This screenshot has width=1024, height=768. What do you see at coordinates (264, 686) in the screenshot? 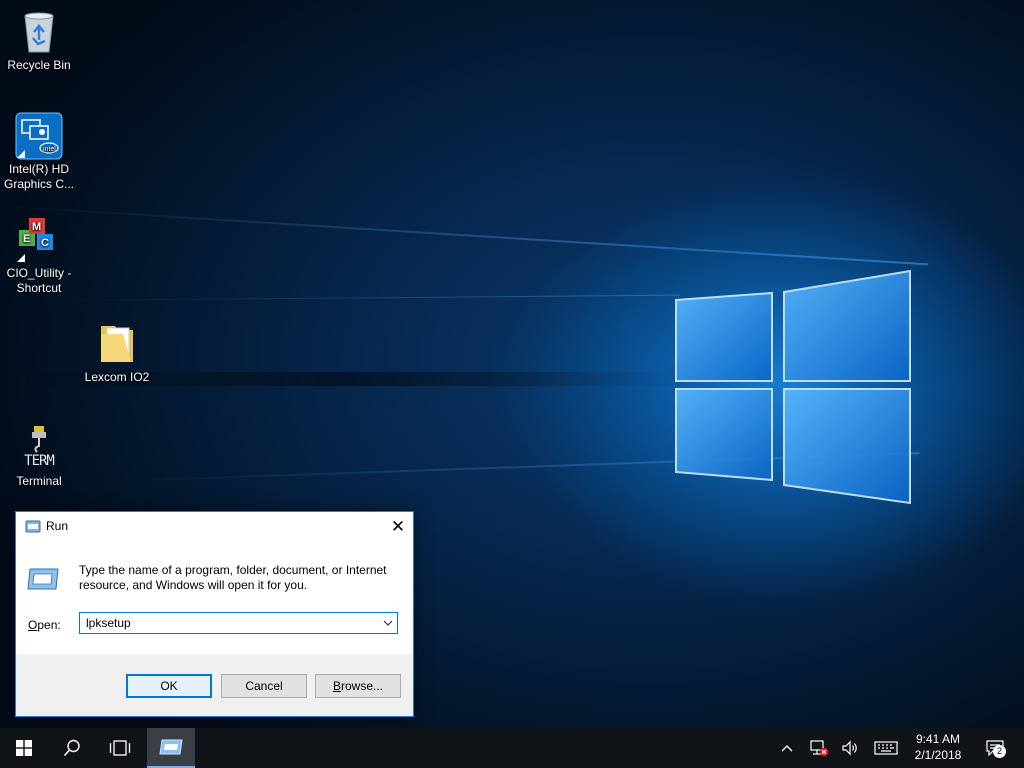
I see `cancel-button: Cancel` at bounding box center [264, 686].